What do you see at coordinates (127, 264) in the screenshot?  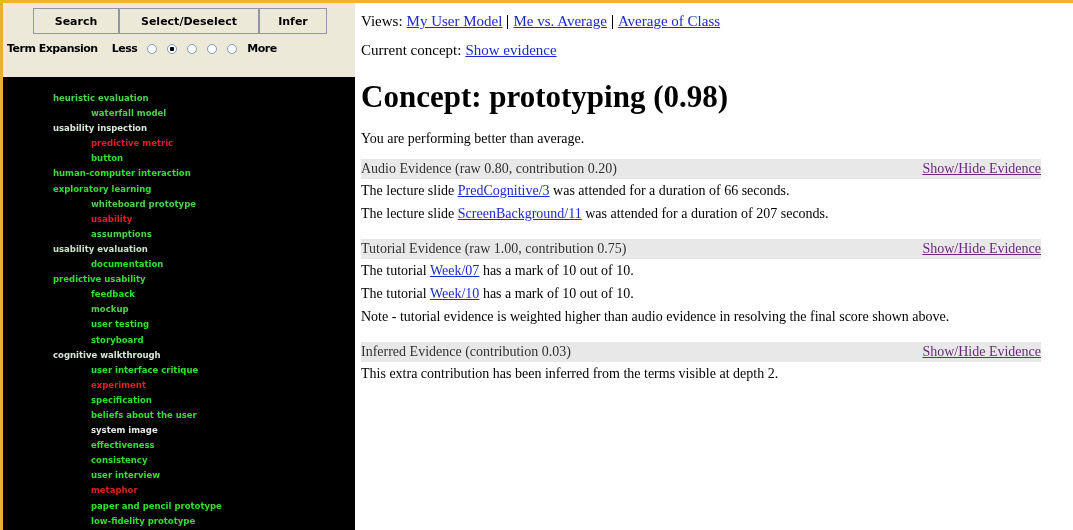 I see `term-label: documentation` at bounding box center [127, 264].